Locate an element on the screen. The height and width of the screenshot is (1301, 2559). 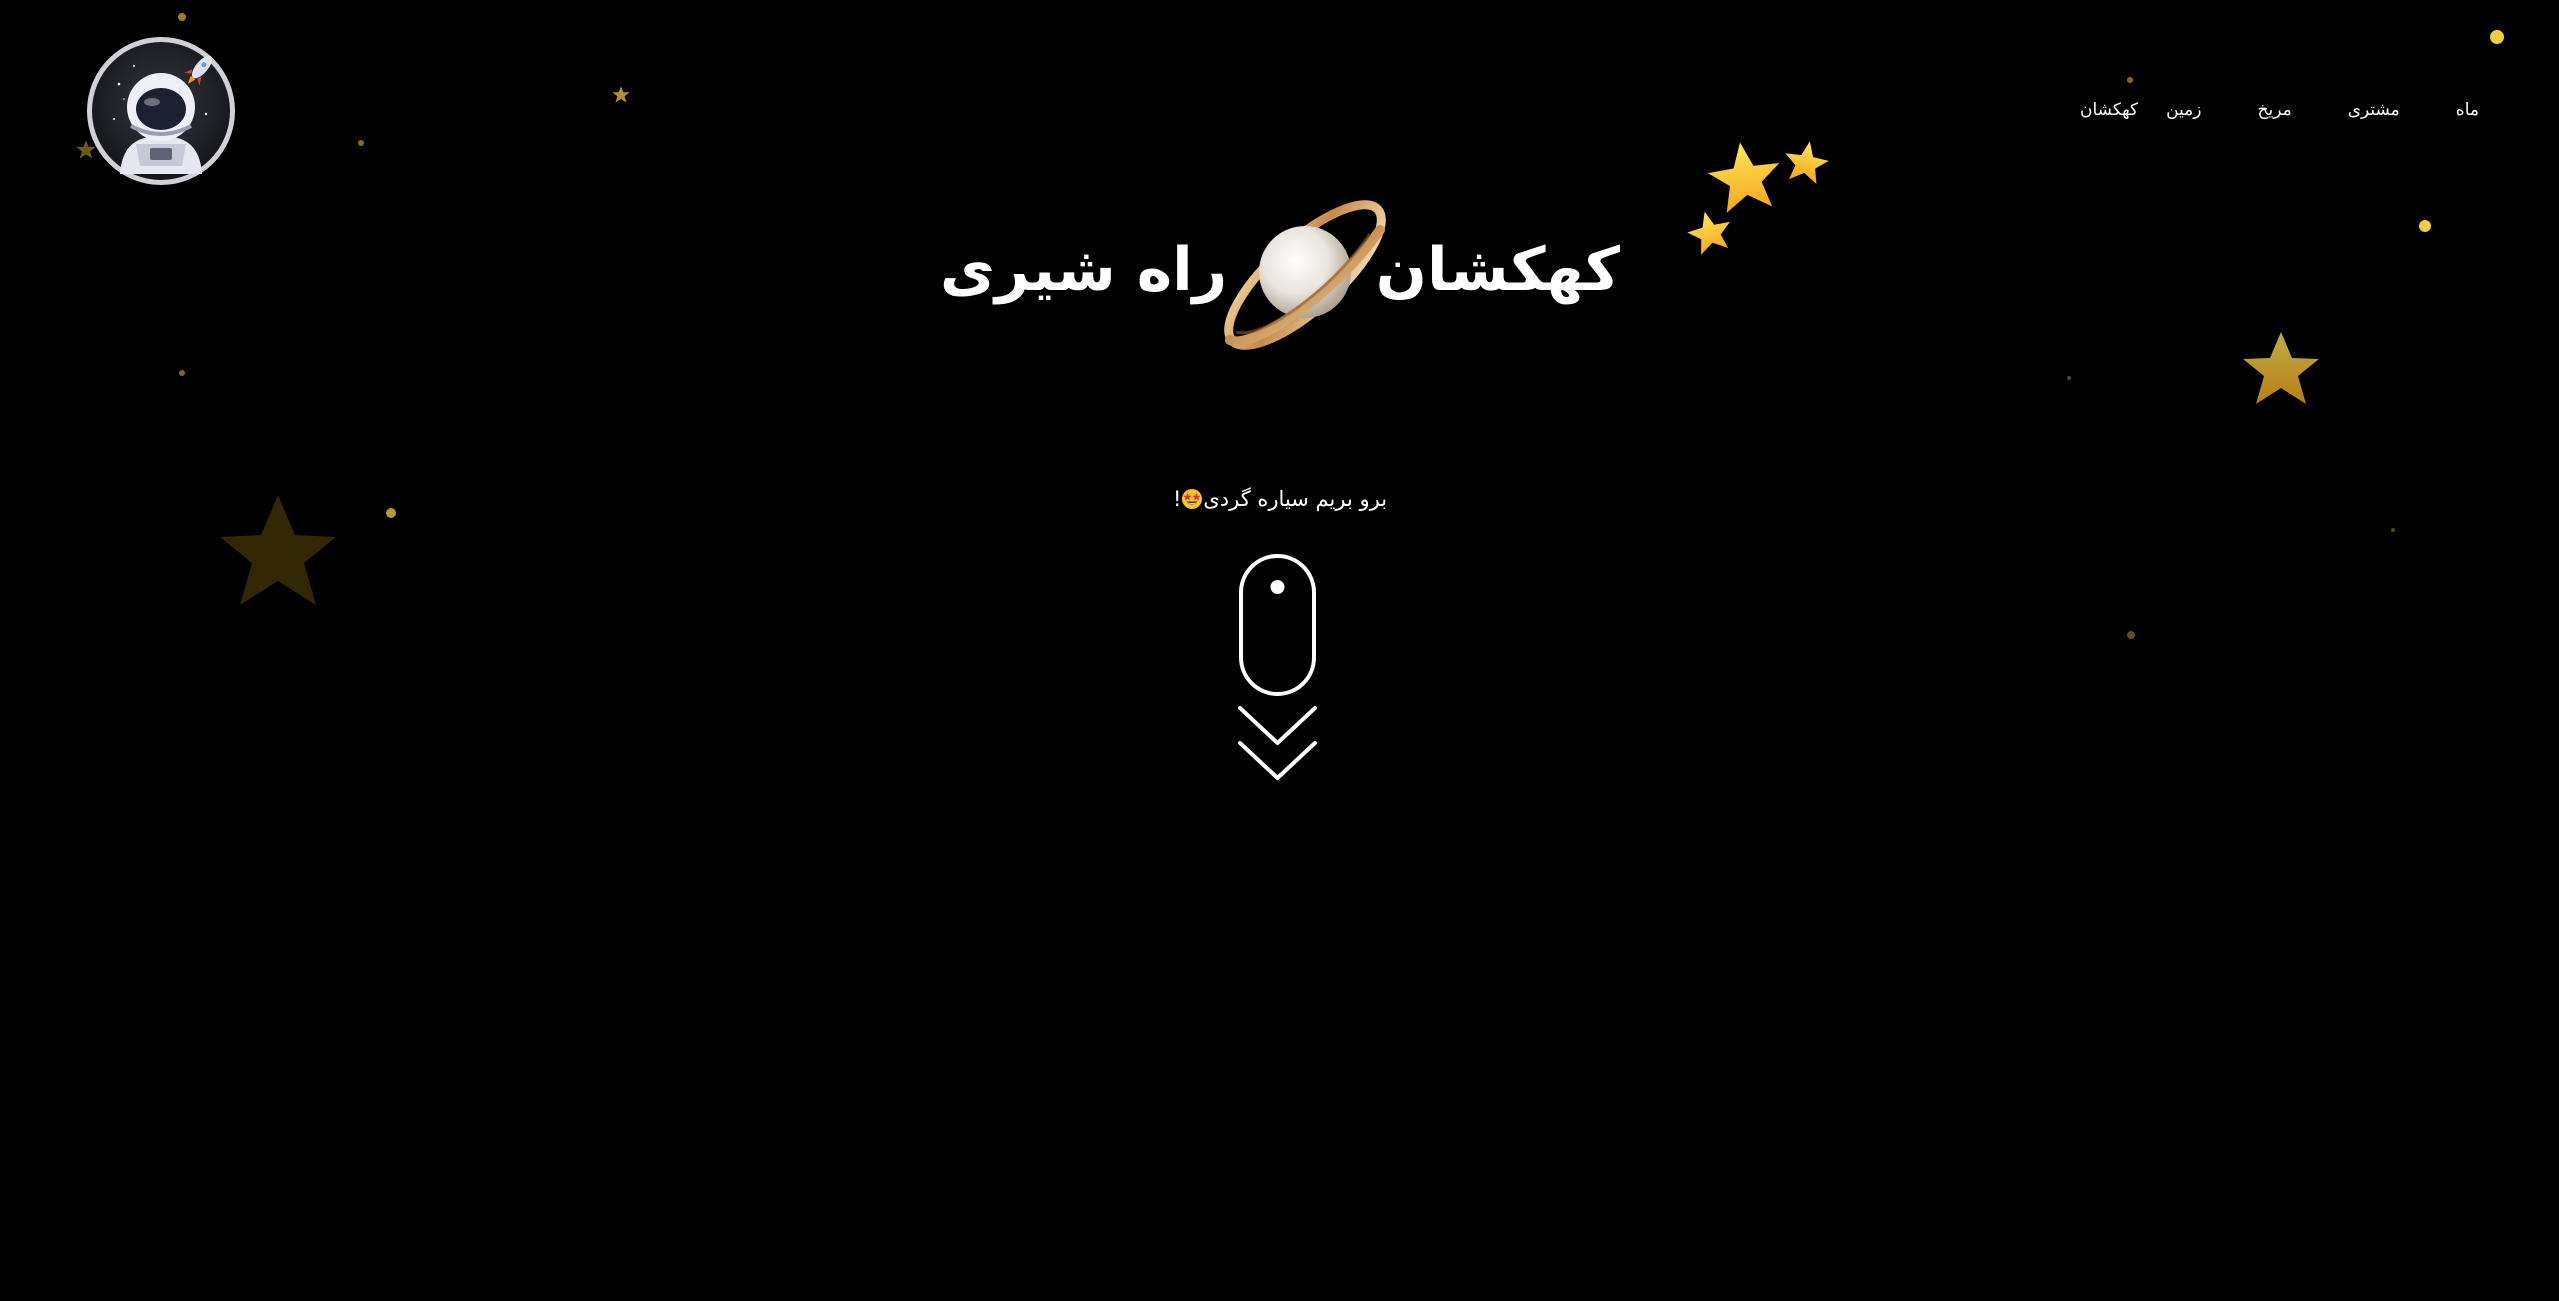
nav-item-moon: ماه is located at coordinates (2467, 110).